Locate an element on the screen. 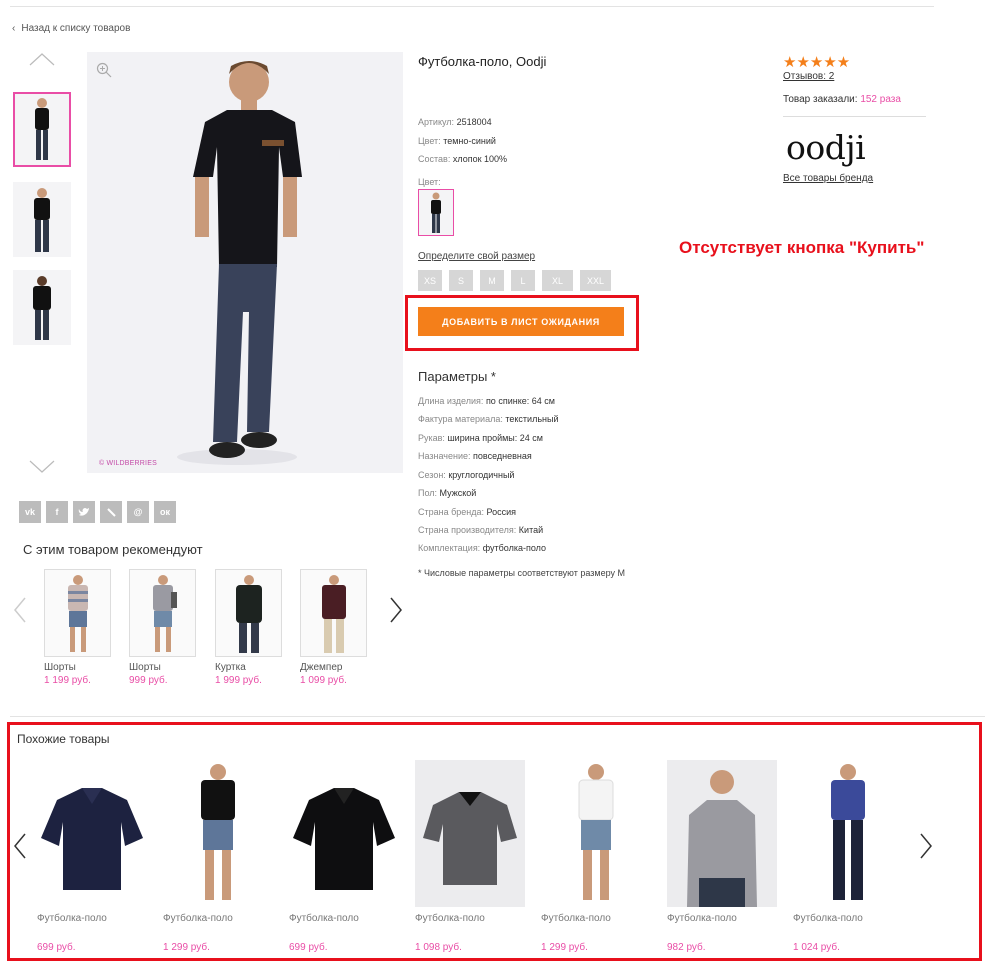 Image resolution: width=1000 pixels, height=978 pixels. color-swatch is located at coordinates (436, 212).